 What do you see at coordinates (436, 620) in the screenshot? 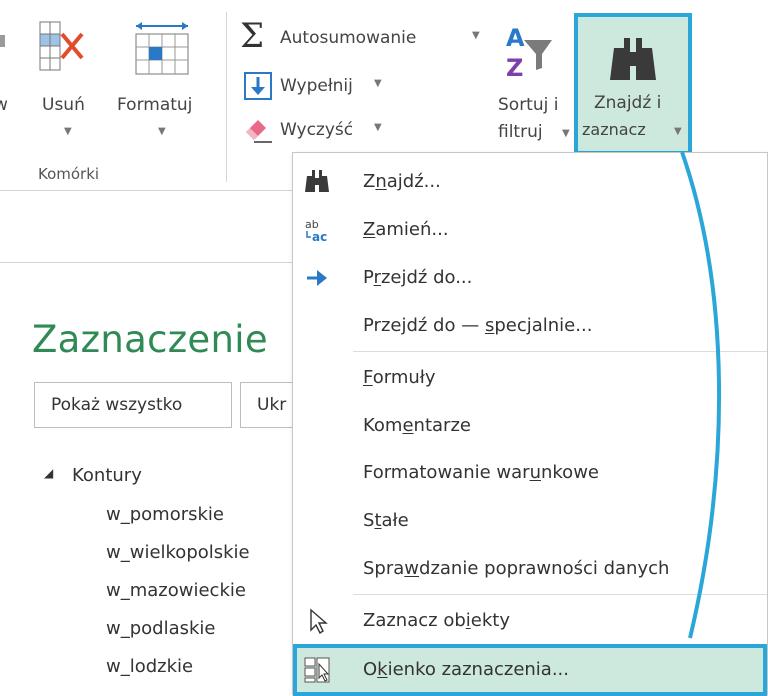
I see `menu-item-label: Zaznacz obiekty` at bounding box center [436, 620].